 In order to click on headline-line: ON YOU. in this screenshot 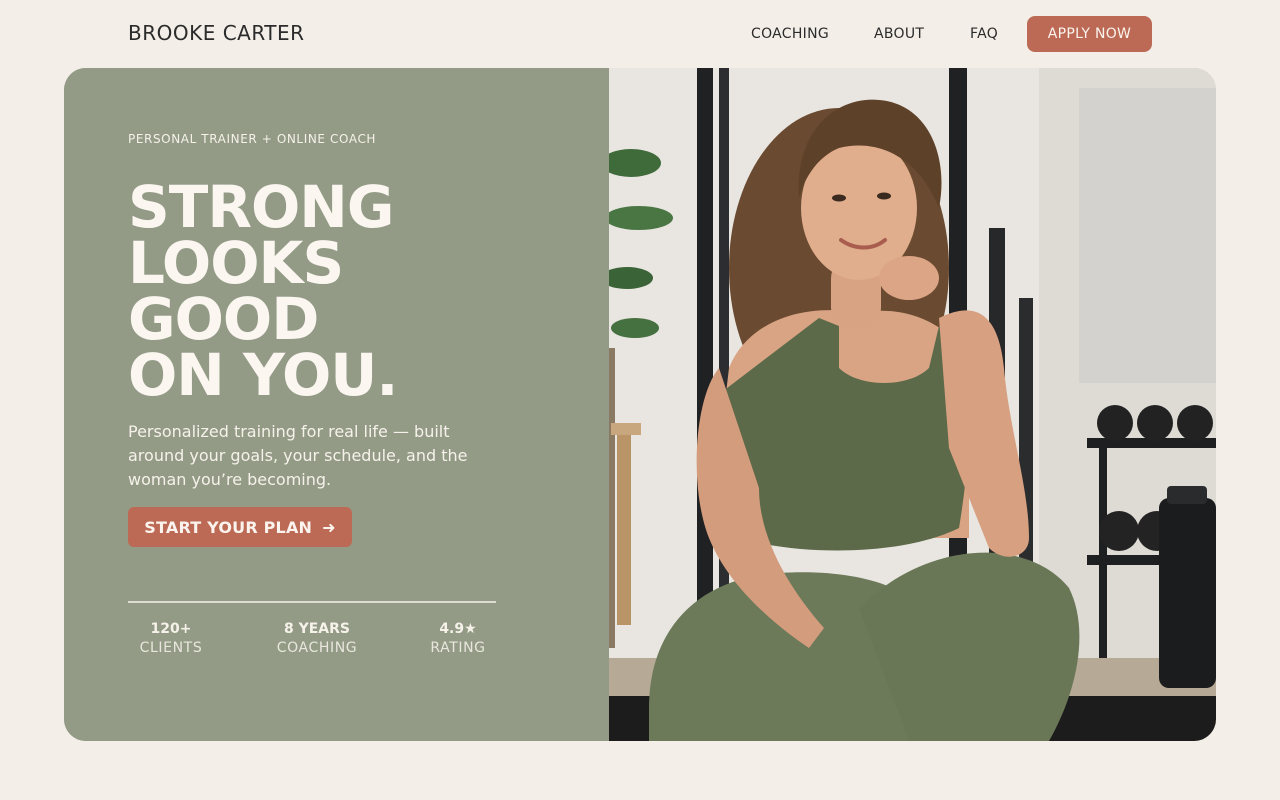, I will do `click(263, 375)`.